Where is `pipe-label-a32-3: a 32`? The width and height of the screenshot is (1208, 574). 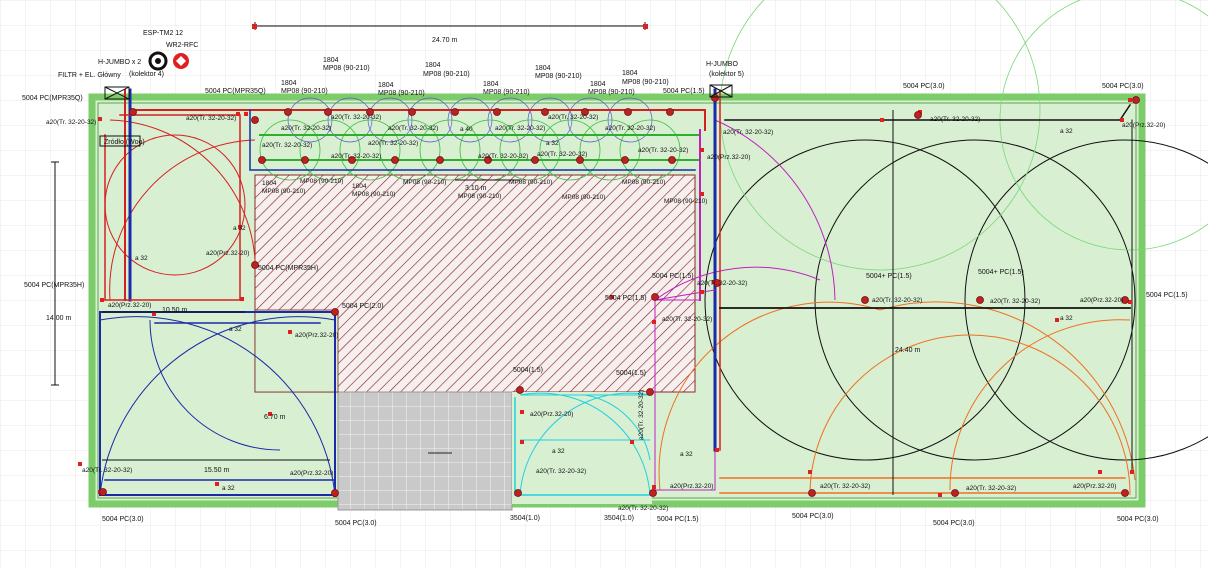 pipe-label-a32-3: a 32 is located at coordinates (235, 329).